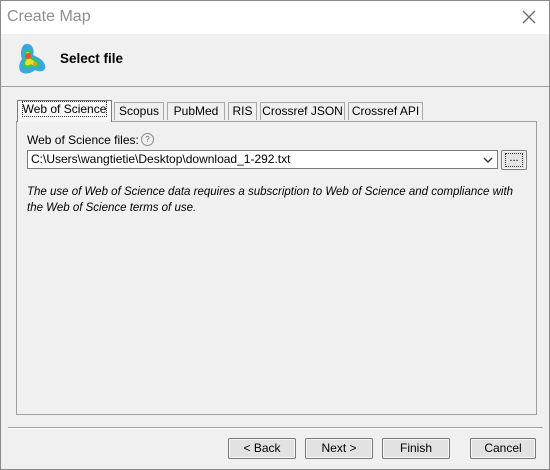  I want to click on tab-pubmed: PubMed, so click(196, 111).